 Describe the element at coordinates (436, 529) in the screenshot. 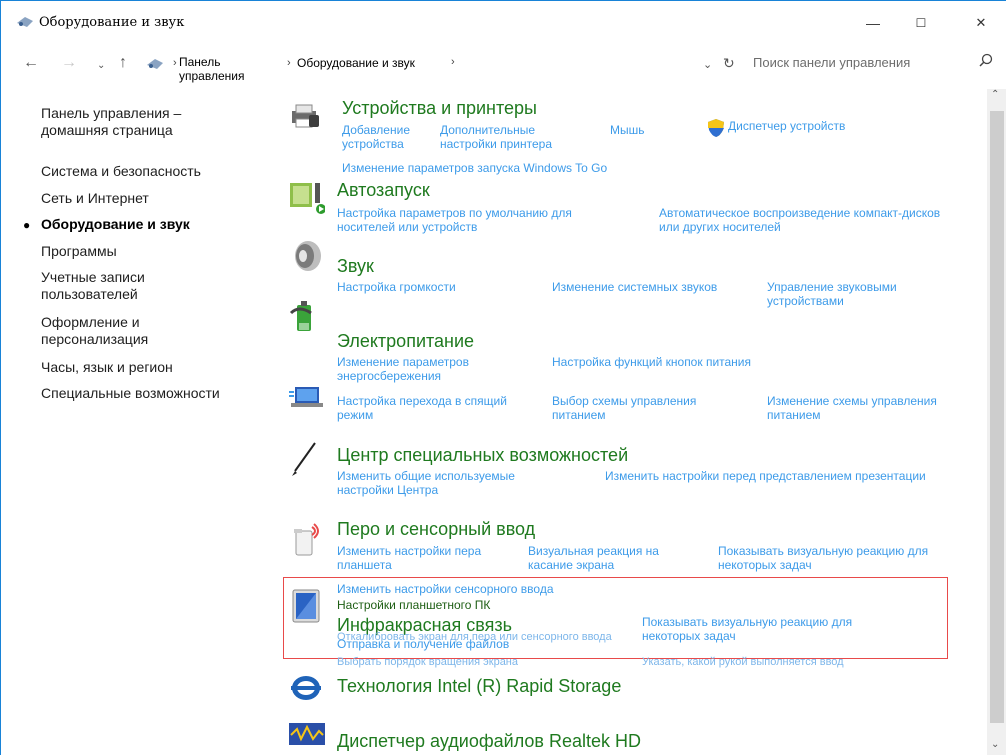

I see `category-pen-title: Перо и сенсорный ввод` at that location.